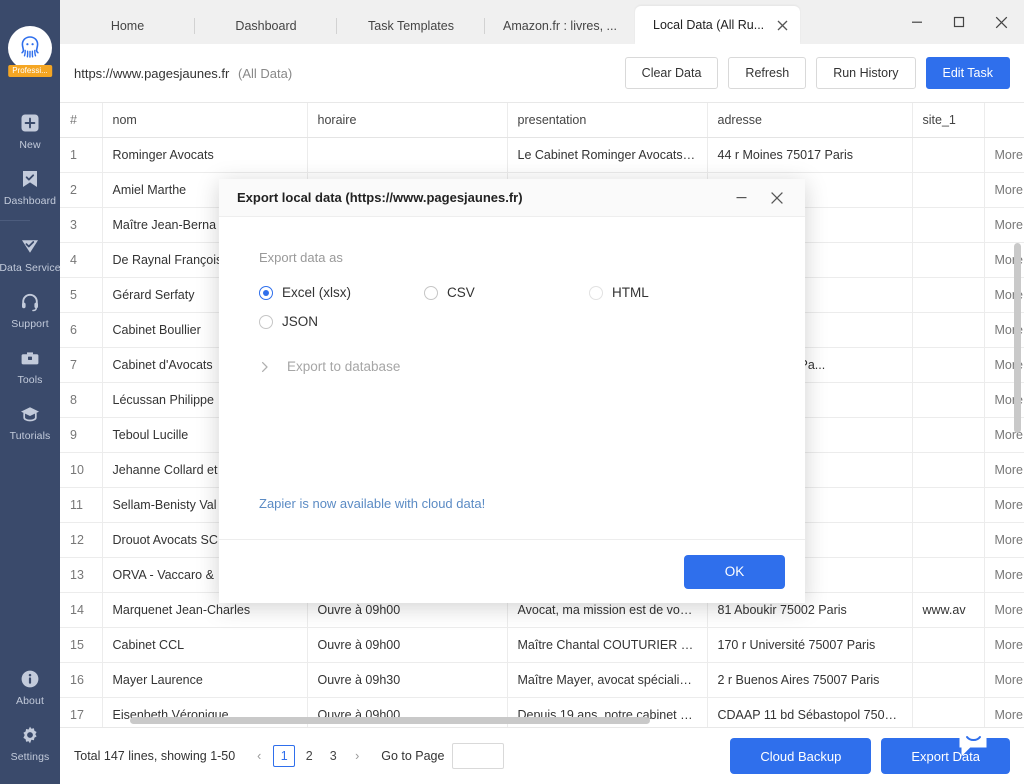 This screenshot has height=784, width=1024. Describe the element at coordinates (81, 190) in the screenshot. I see `cell-index: 2` at that location.